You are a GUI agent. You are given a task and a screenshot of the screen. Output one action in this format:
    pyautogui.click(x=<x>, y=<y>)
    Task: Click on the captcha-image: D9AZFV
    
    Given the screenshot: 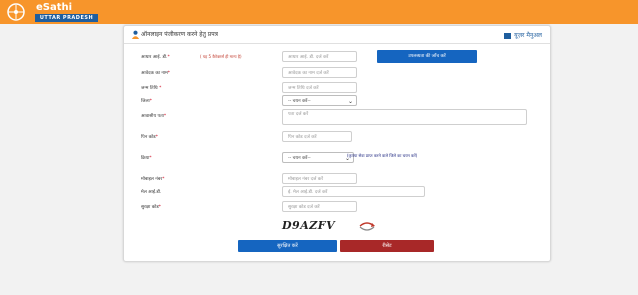 What is the action you would take?
    pyautogui.click(x=309, y=225)
    